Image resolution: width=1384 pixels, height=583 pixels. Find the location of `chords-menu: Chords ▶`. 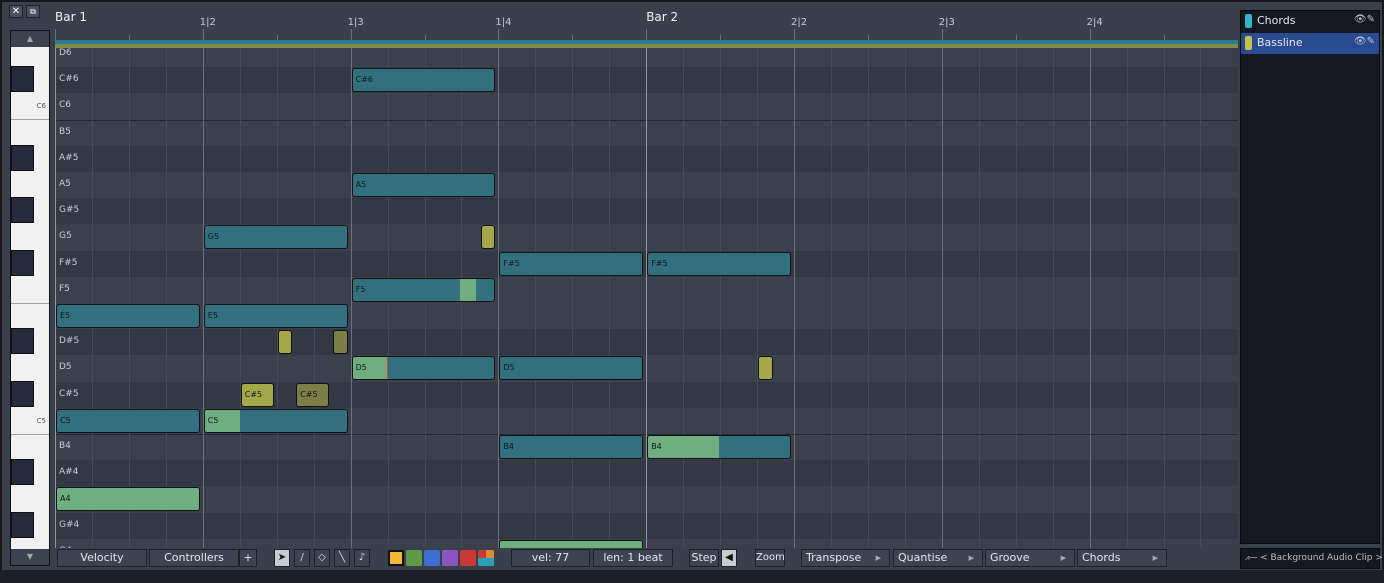

chords-menu: Chords ▶ is located at coordinates (1122, 558).